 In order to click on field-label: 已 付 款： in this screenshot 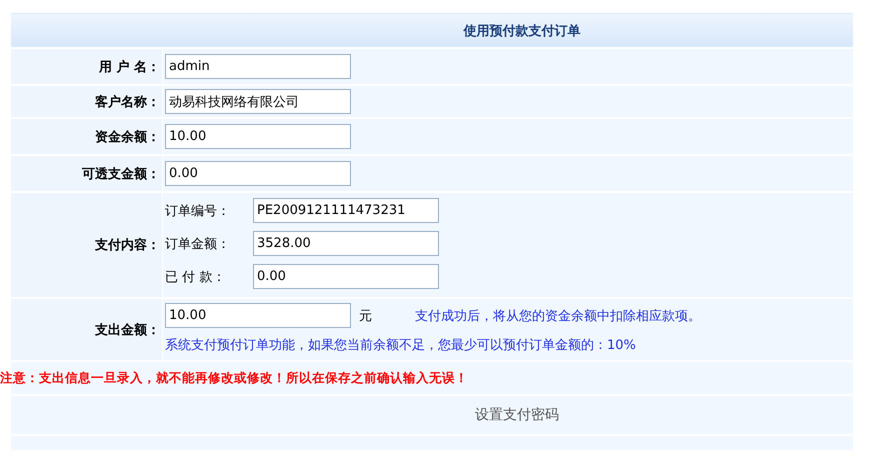, I will do `click(195, 277)`.